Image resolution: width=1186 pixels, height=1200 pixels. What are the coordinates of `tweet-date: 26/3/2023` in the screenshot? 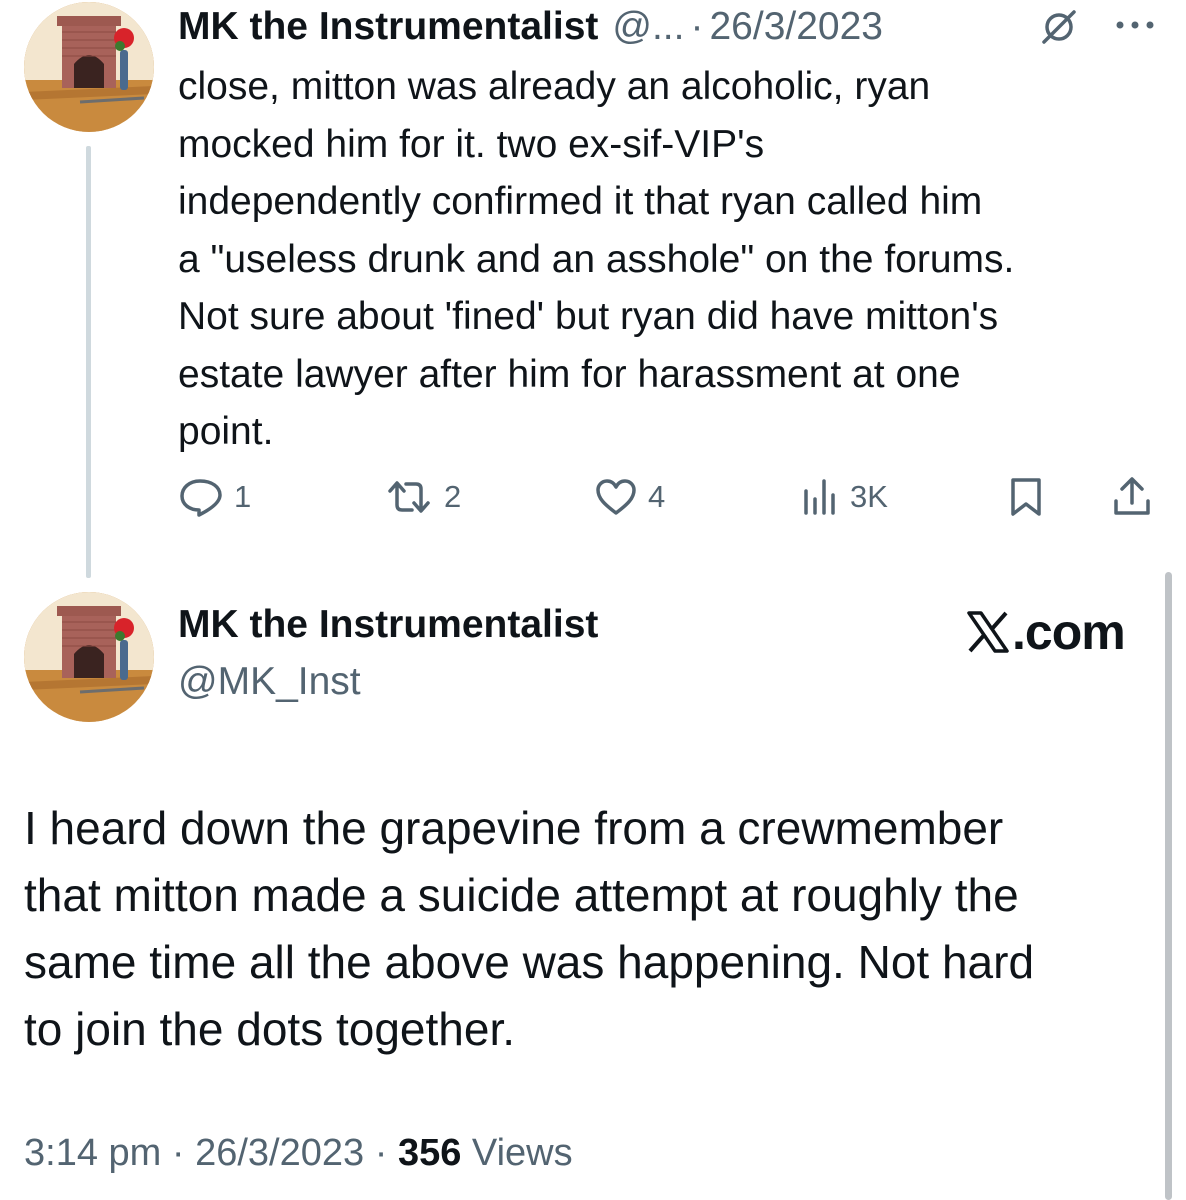 It's located at (279, 1153).